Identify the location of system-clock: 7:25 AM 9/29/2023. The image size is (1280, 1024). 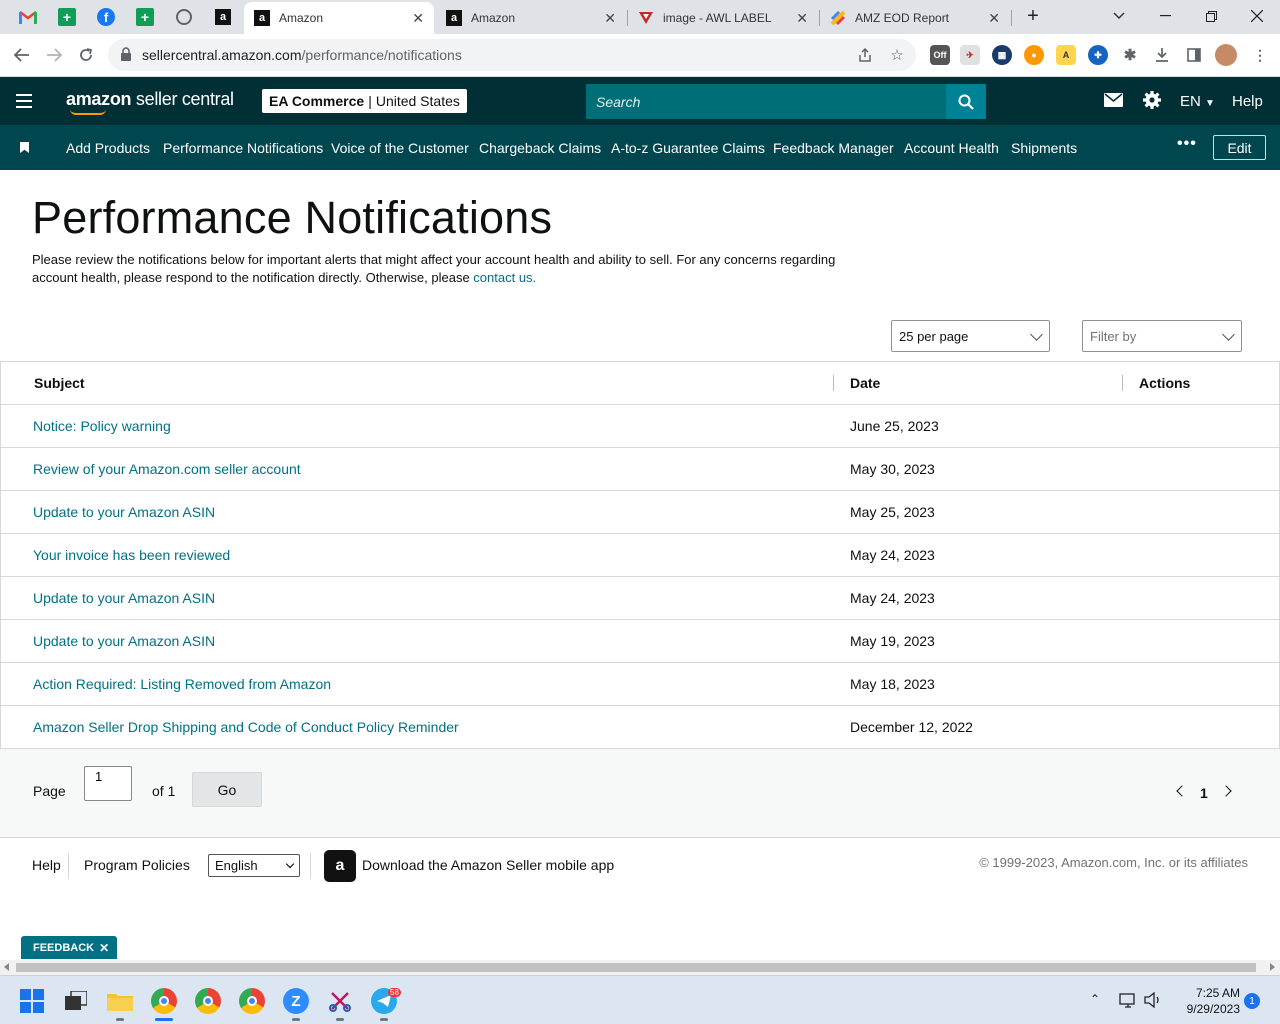
(1205, 1001).